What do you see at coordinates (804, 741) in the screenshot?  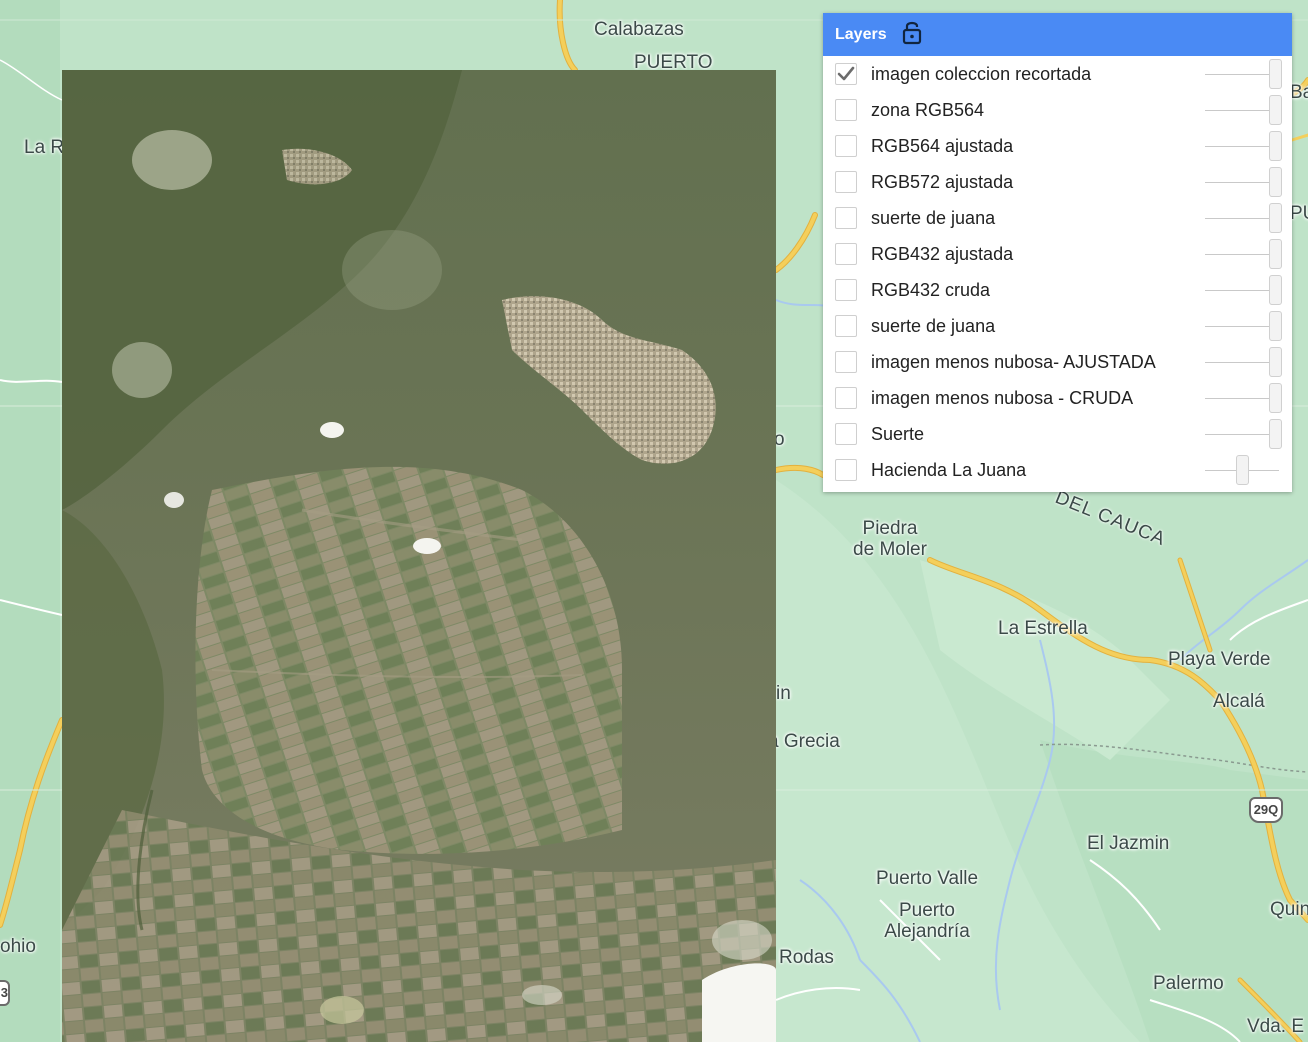 I see `place-label-grecia: a Grecia` at bounding box center [804, 741].